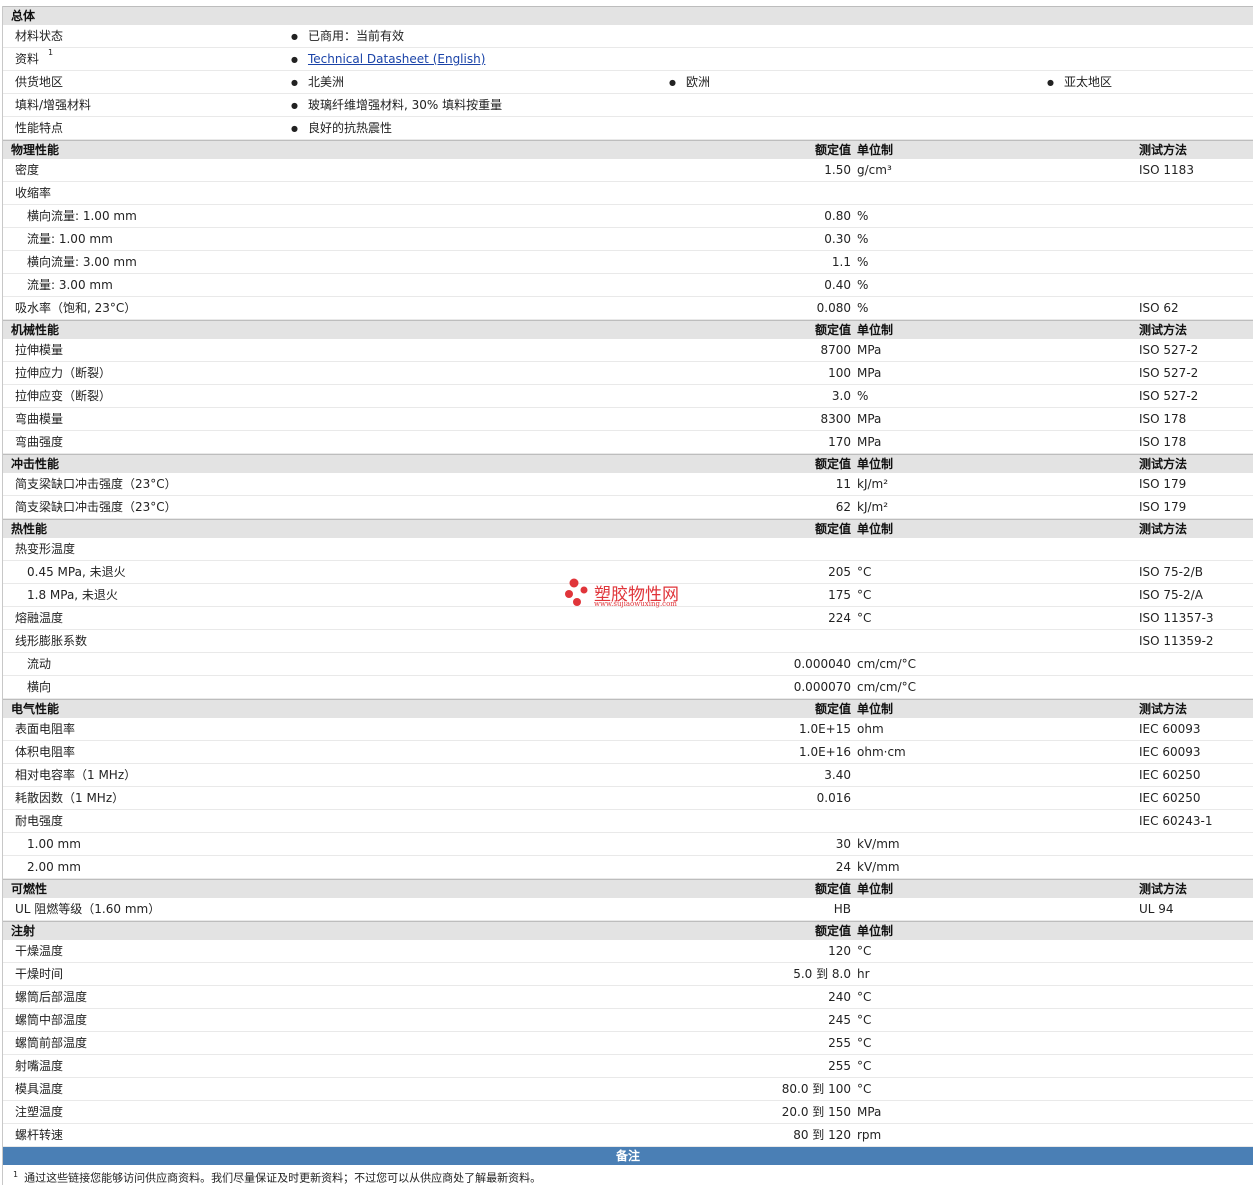 The image size is (1253, 1189). Describe the element at coordinates (1159, 308) in the screenshot. I see `test-method: ISO 62` at that location.